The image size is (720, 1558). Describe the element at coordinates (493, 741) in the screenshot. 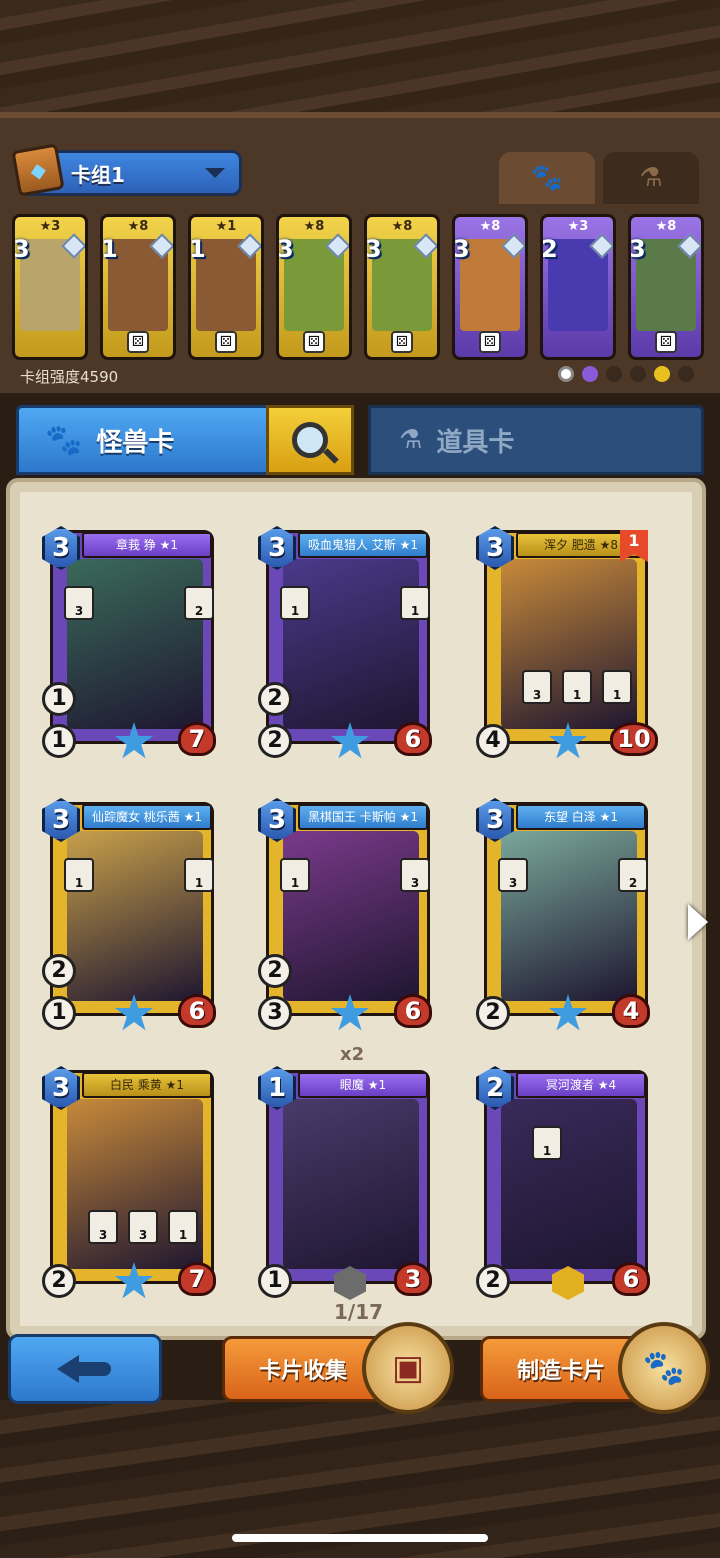

I see `card-speed-stat: 4` at that location.